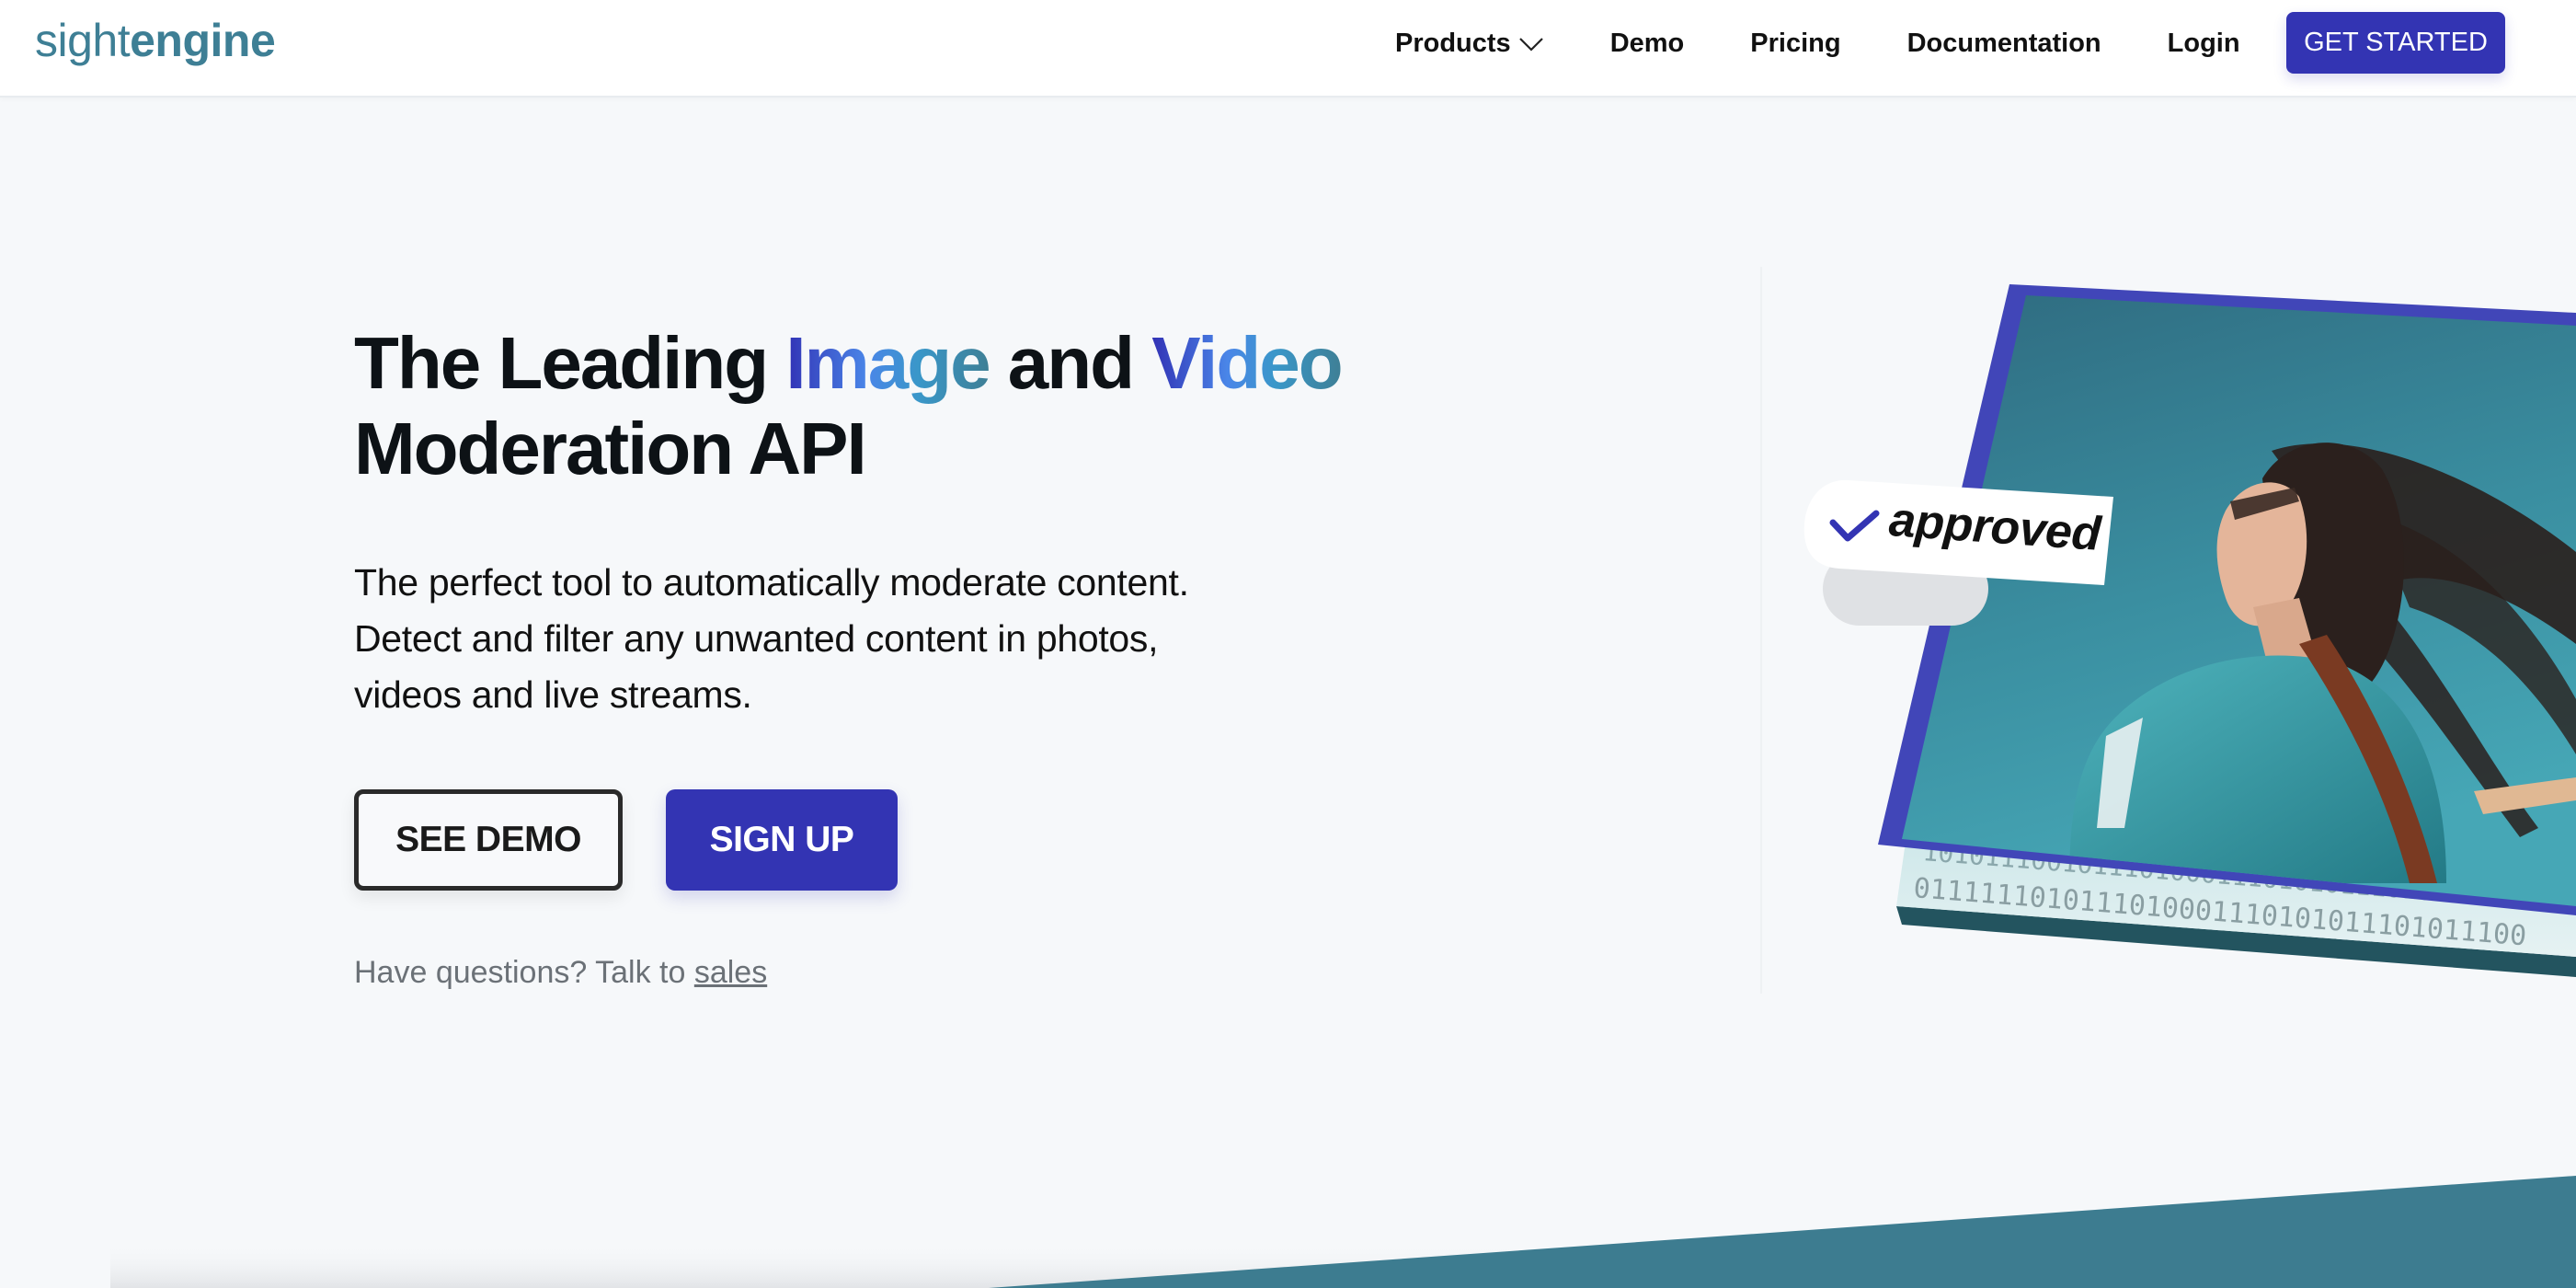 This screenshot has height=1288, width=2576. I want to click on sales-link: sales, so click(730, 972).